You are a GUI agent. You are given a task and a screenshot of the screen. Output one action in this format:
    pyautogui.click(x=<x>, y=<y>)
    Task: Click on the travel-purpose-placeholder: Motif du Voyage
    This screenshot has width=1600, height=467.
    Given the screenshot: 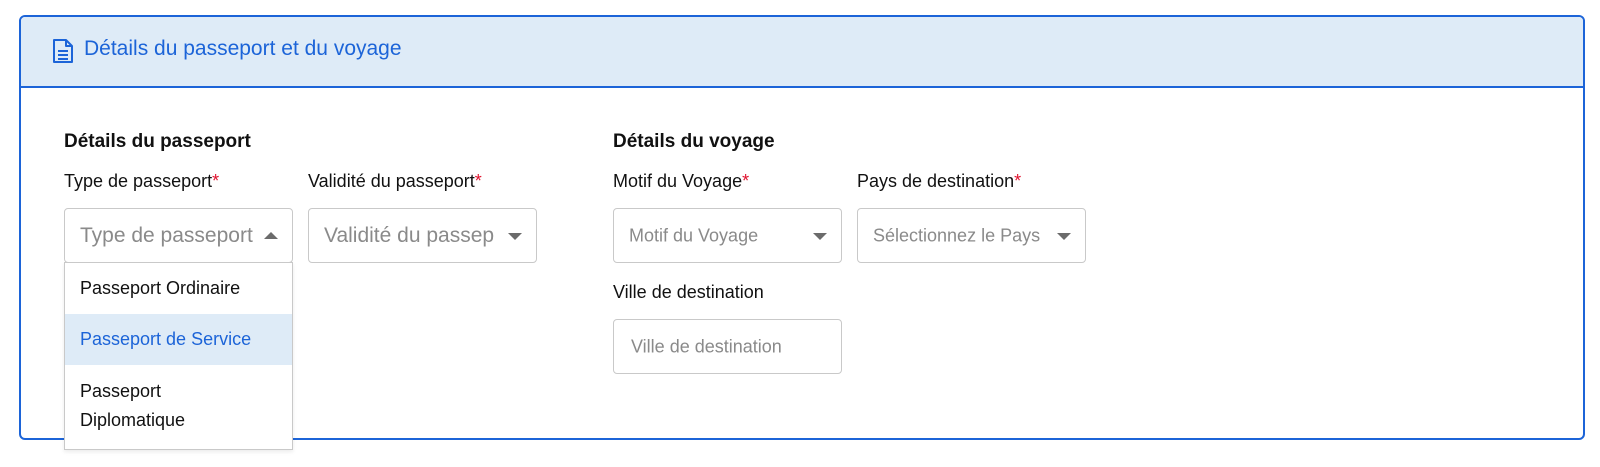 What is the action you would take?
    pyautogui.click(x=694, y=235)
    